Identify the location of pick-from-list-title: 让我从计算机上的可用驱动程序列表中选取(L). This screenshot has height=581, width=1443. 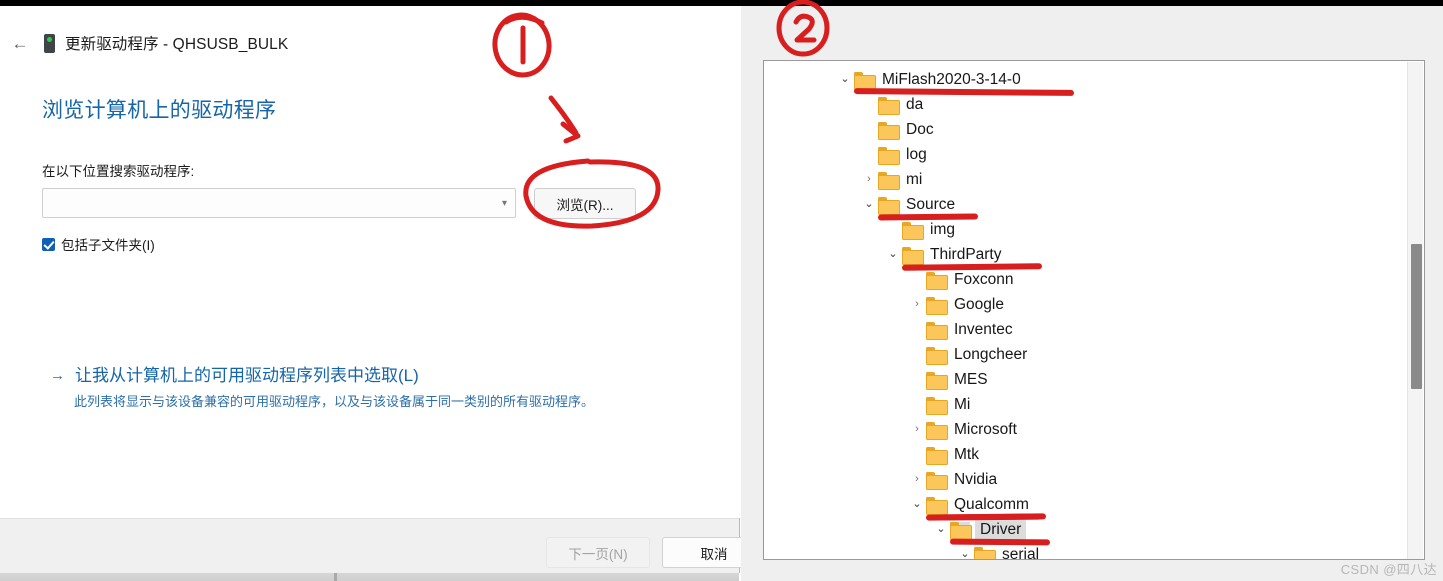
(247, 375).